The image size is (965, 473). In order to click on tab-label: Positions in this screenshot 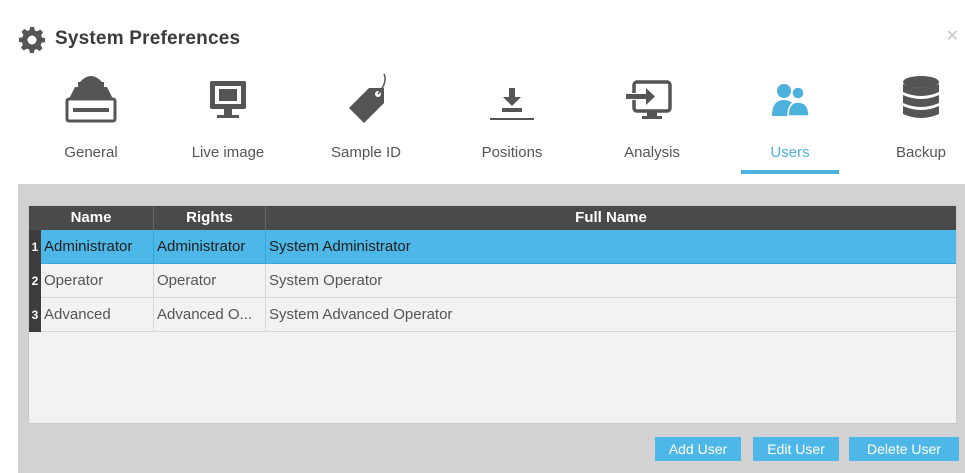, I will do `click(512, 152)`.